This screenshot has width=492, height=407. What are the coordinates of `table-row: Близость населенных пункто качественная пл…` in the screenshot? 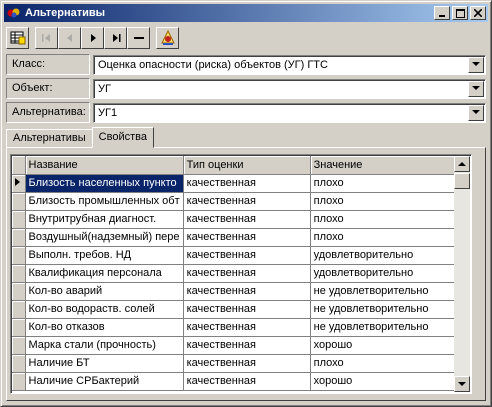 It's located at (236, 183).